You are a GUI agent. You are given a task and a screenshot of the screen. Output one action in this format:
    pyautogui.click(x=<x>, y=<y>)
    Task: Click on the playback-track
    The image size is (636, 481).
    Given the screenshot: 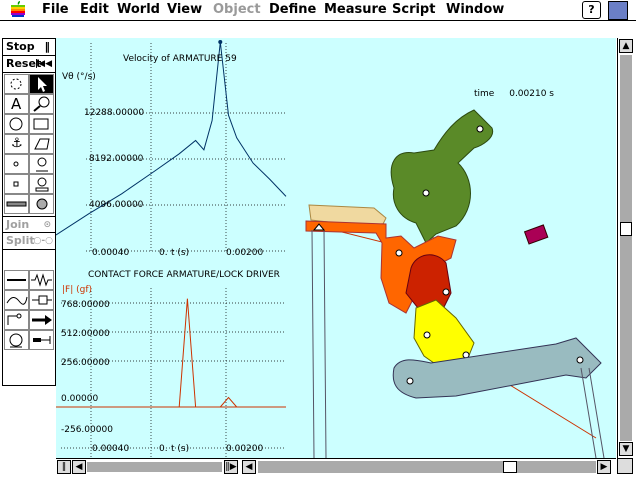 What is the action you would take?
    pyautogui.click(x=154, y=467)
    